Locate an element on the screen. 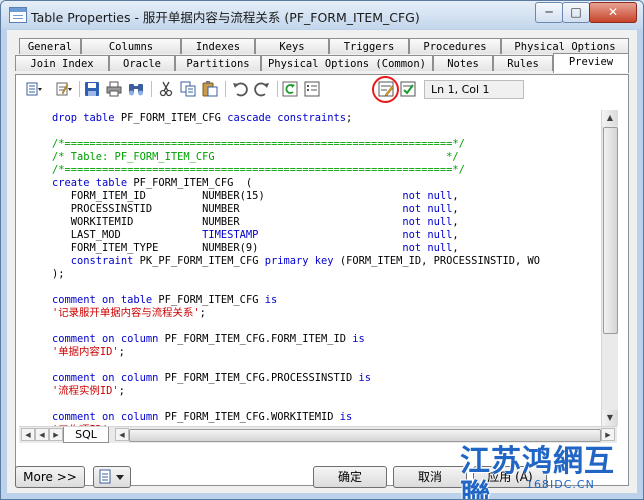  horizontal-scroll-thumb is located at coordinates (365, 435).